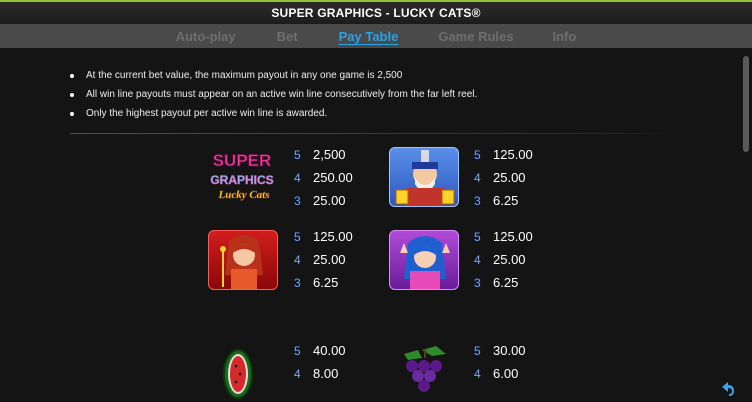 This screenshot has height=402, width=752. What do you see at coordinates (727, 389) in the screenshot?
I see `back-arrow-icon` at bounding box center [727, 389].